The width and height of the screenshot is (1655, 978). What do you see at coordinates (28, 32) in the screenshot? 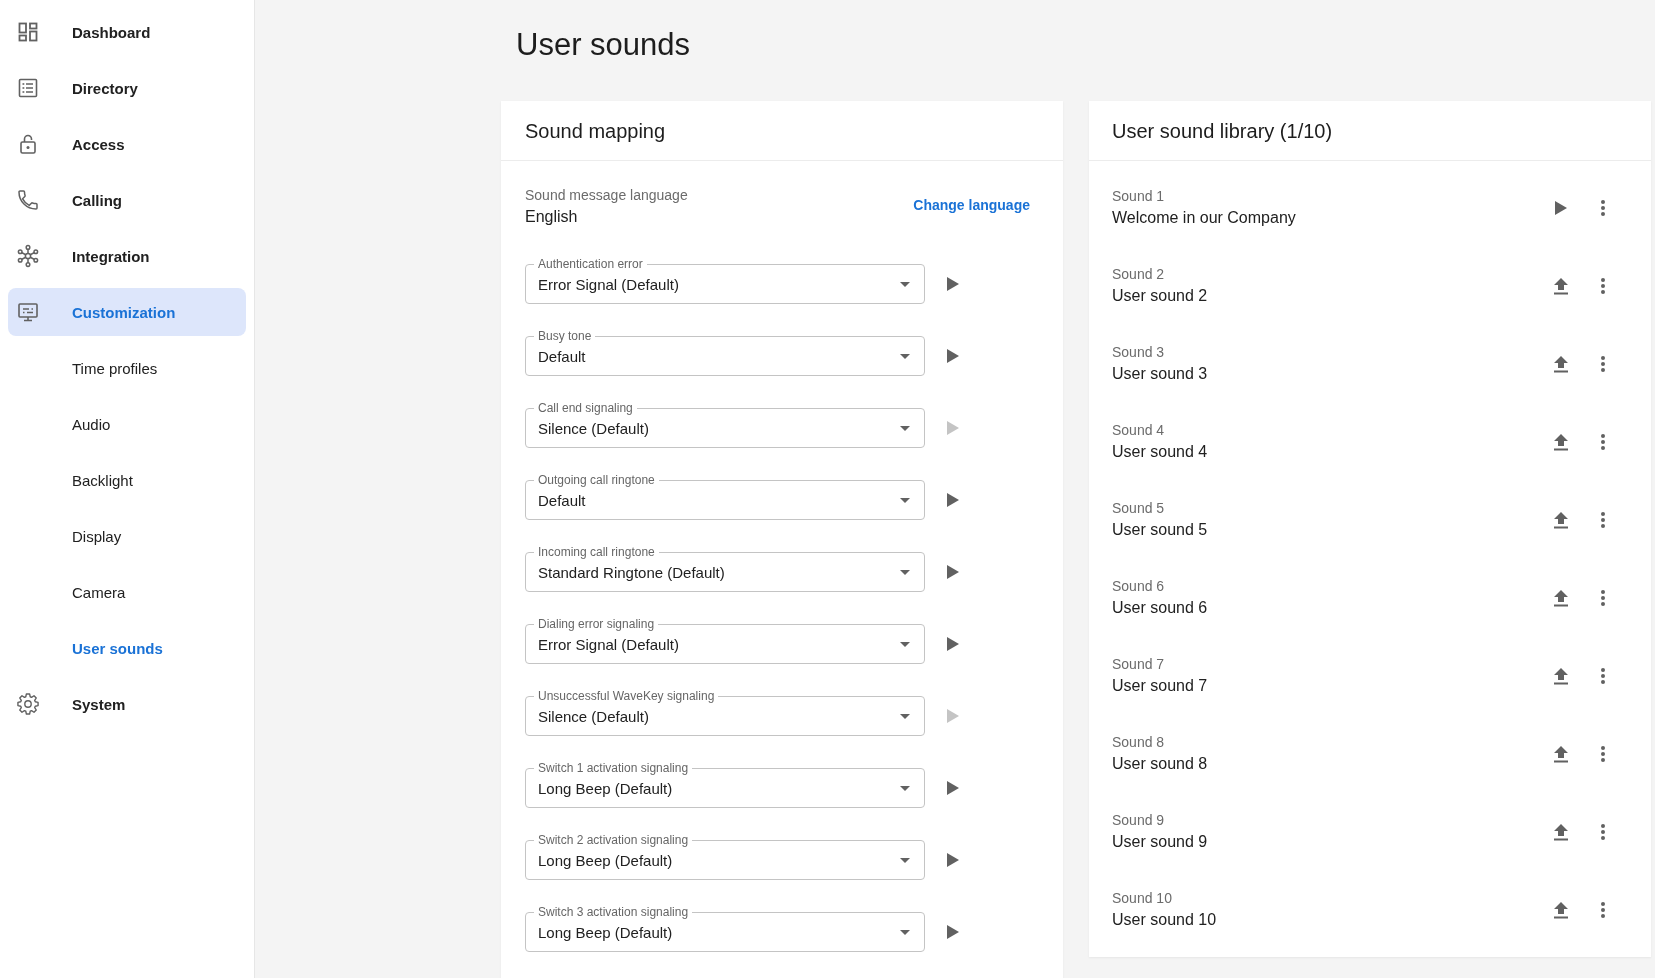
I see `dashboard-icon` at bounding box center [28, 32].